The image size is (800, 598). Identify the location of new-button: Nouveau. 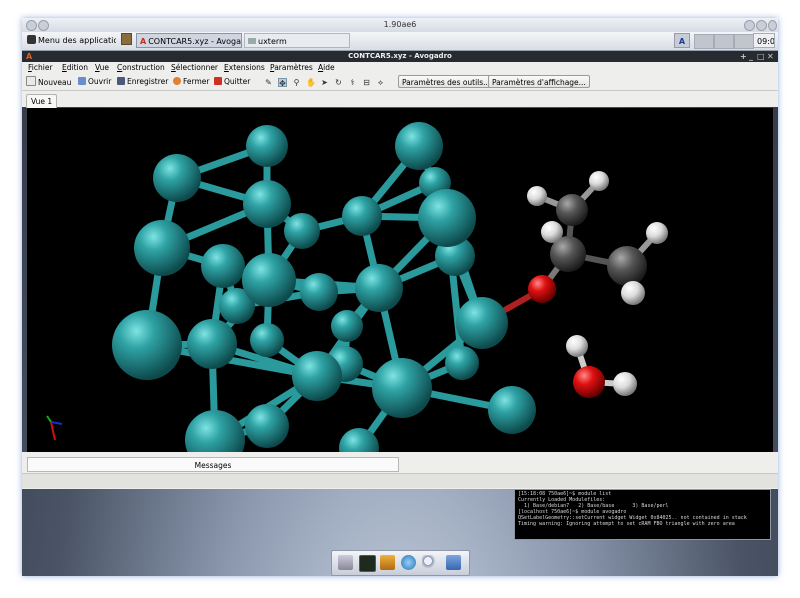
(48, 82).